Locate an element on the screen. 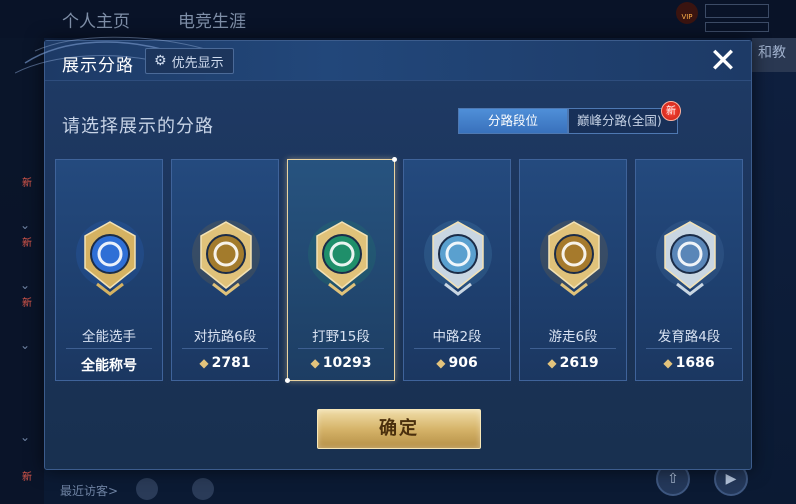 This screenshot has width=796, height=504. lane-card-stat: ◆ 2619 is located at coordinates (573, 363).